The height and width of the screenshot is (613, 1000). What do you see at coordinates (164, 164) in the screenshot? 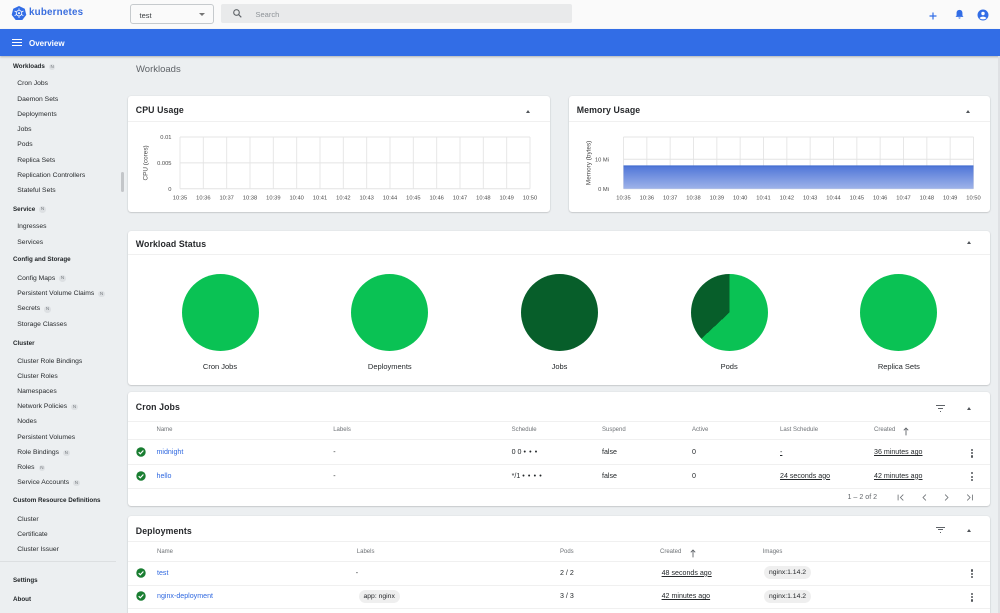
I see `svg-text: 0.005` at bounding box center [164, 164].